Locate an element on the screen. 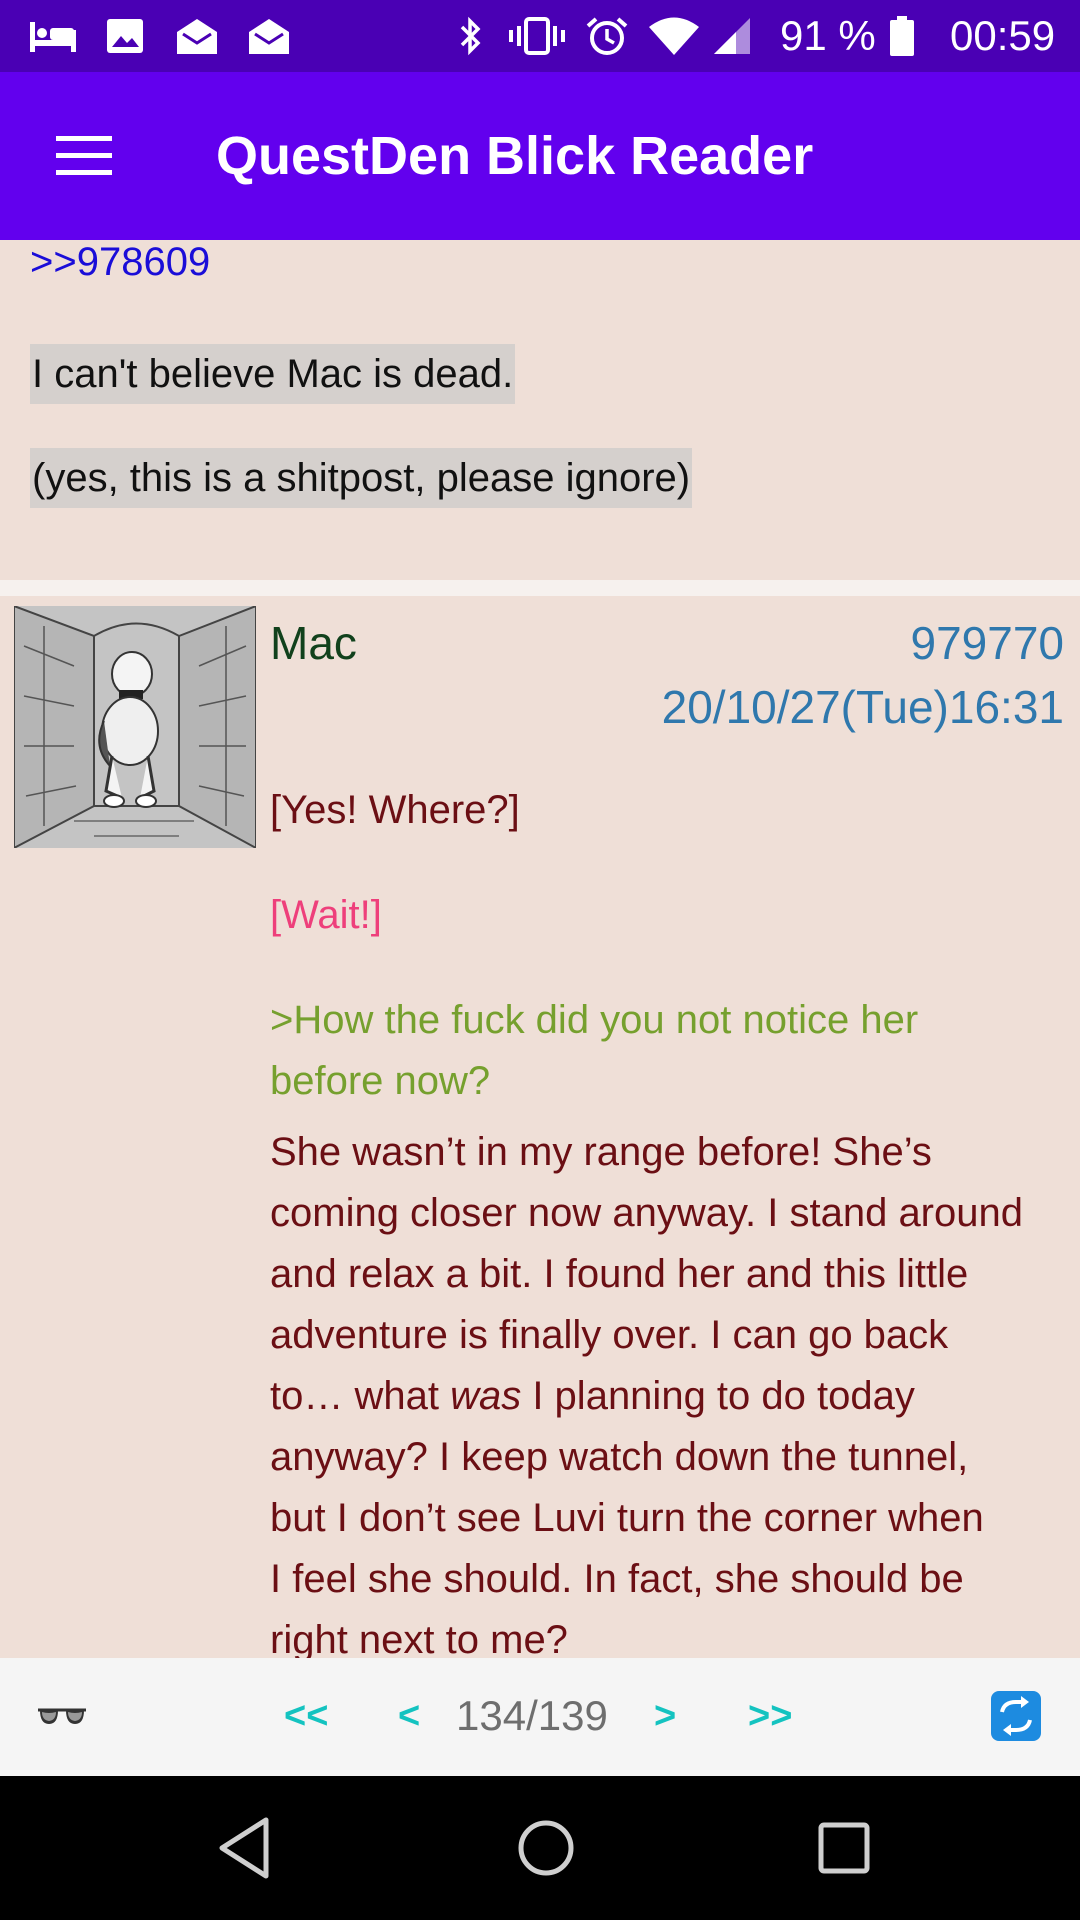 The image size is (1080, 1920). quote-line: before now? is located at coordinates (380, 1081).